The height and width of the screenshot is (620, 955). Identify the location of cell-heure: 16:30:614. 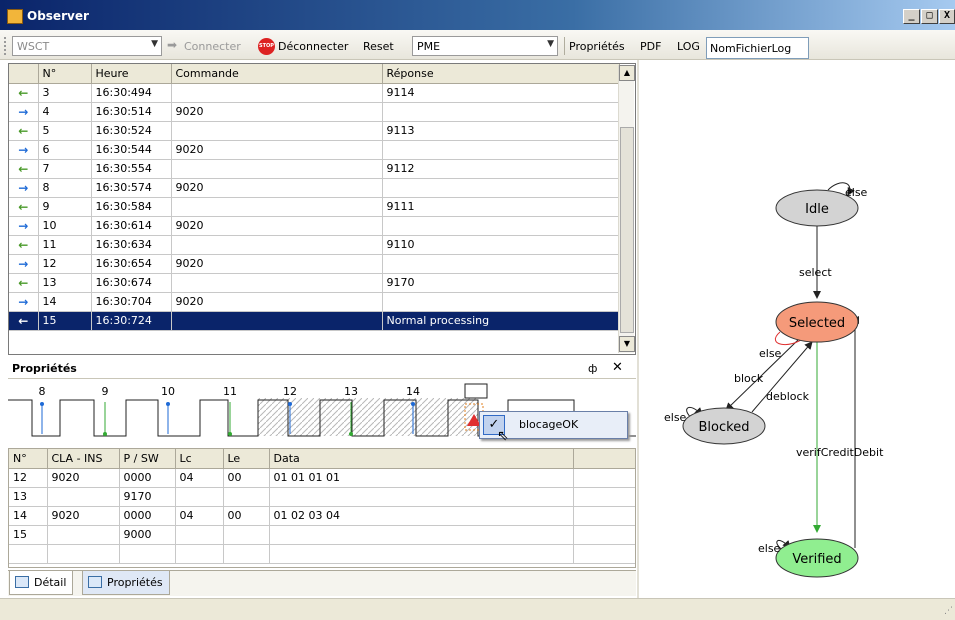
(131, 226).